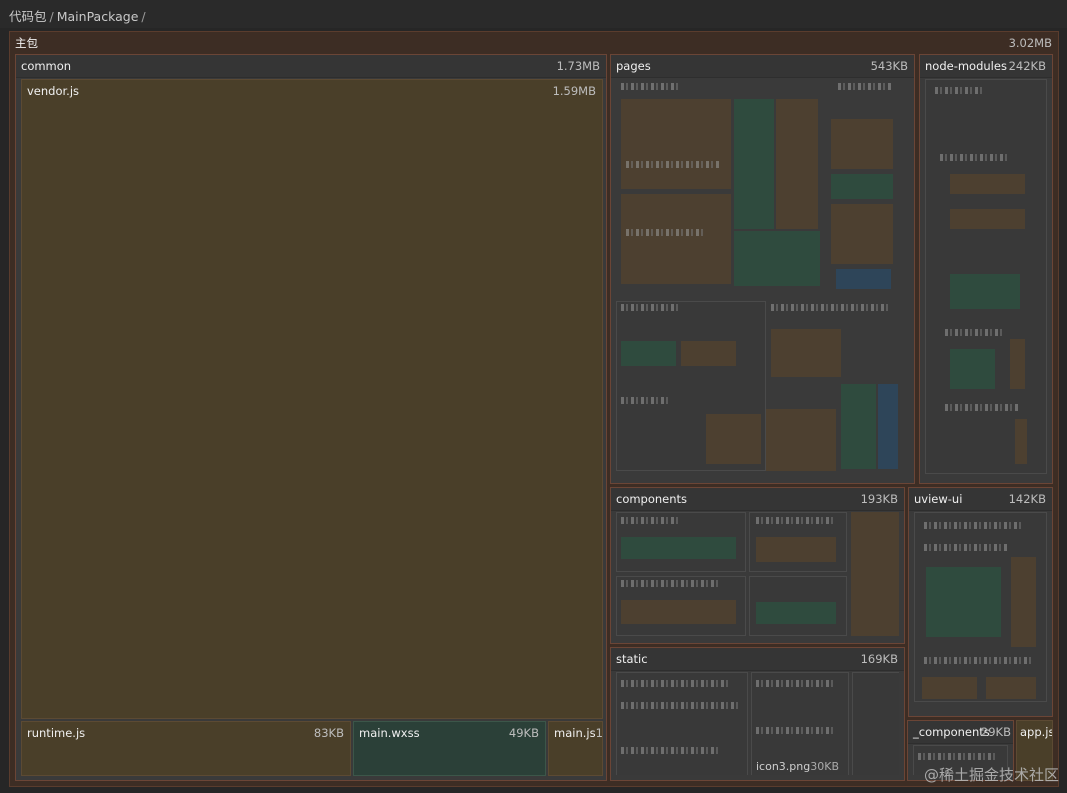  I want to click on watermark: @稀土掘金技术社区, so click(991, 775).